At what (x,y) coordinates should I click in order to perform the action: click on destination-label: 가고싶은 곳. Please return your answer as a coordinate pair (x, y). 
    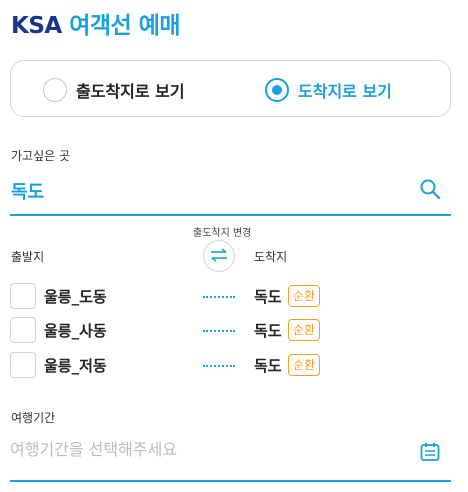
    Looking at the image, I should click on (41, 156).